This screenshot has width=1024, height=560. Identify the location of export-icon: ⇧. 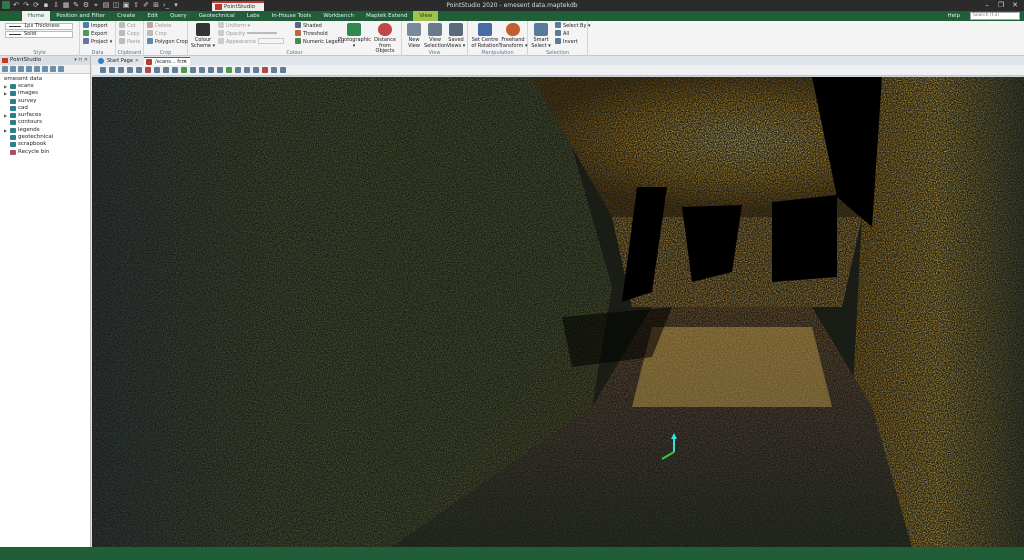
(136, 5).